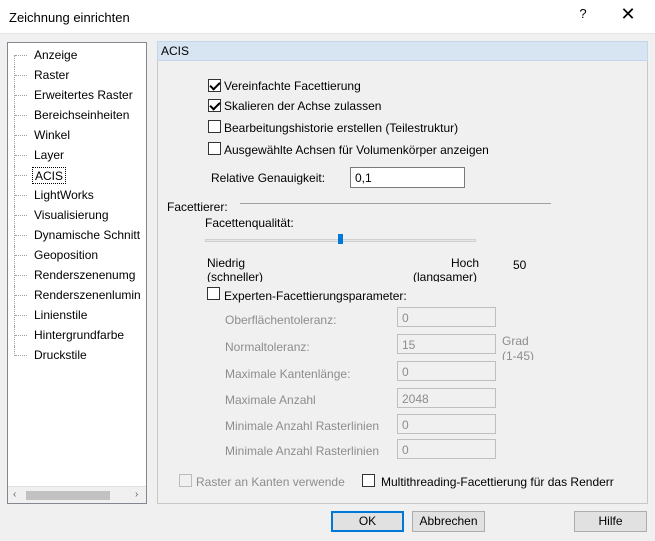 This screenshot has height=541, width=655. What do you see at coordinates (446, 317) in the screenshot?
I see `oberflaechentoleranz-input: 0` at bounding box center [446, 317].